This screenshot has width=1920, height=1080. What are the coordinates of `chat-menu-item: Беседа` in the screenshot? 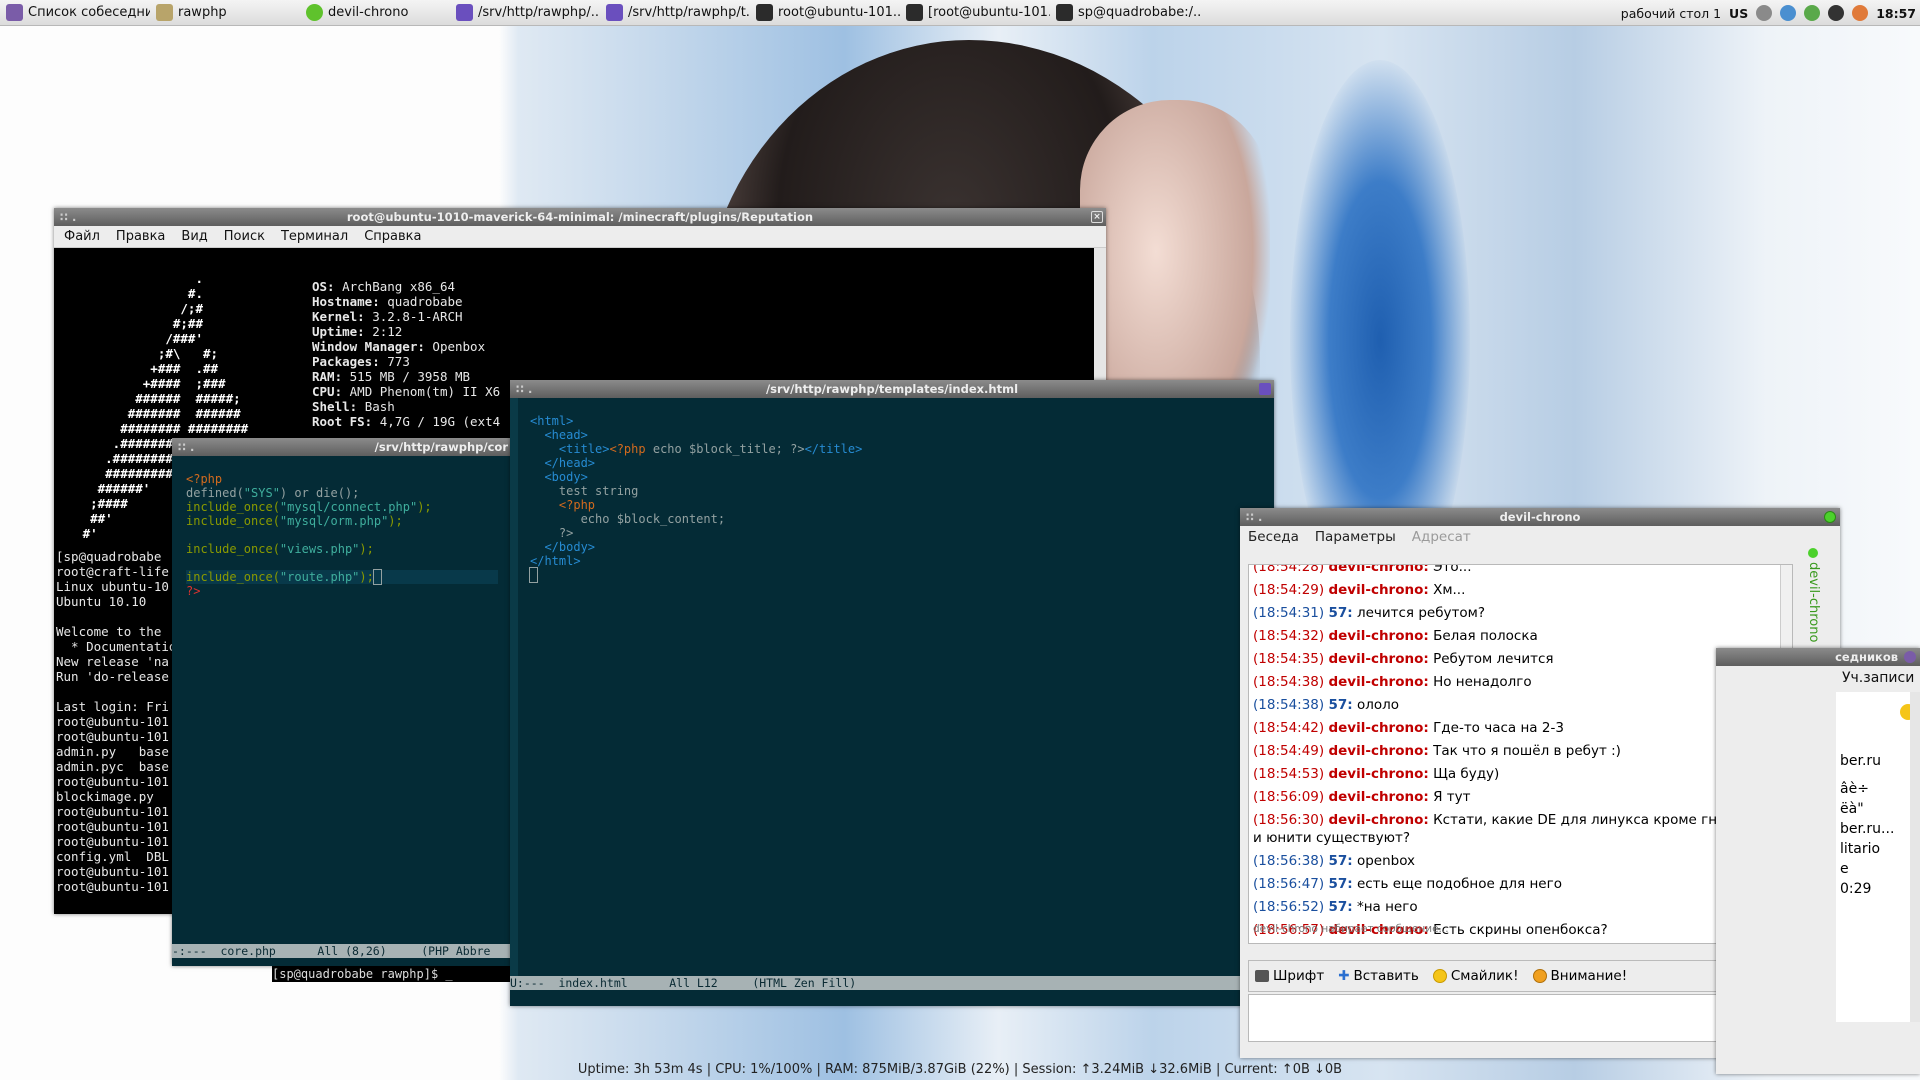 It's located at (1273, 537).